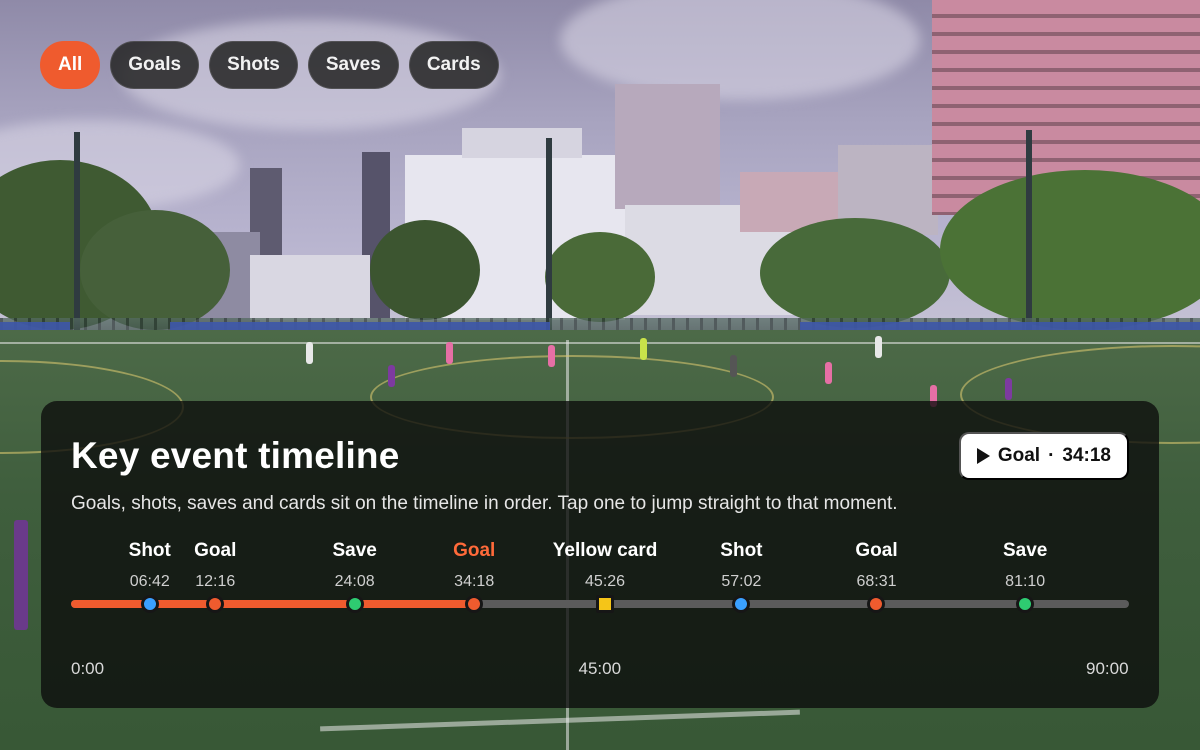  I want to click on timeline-progress, so click(273, 604).